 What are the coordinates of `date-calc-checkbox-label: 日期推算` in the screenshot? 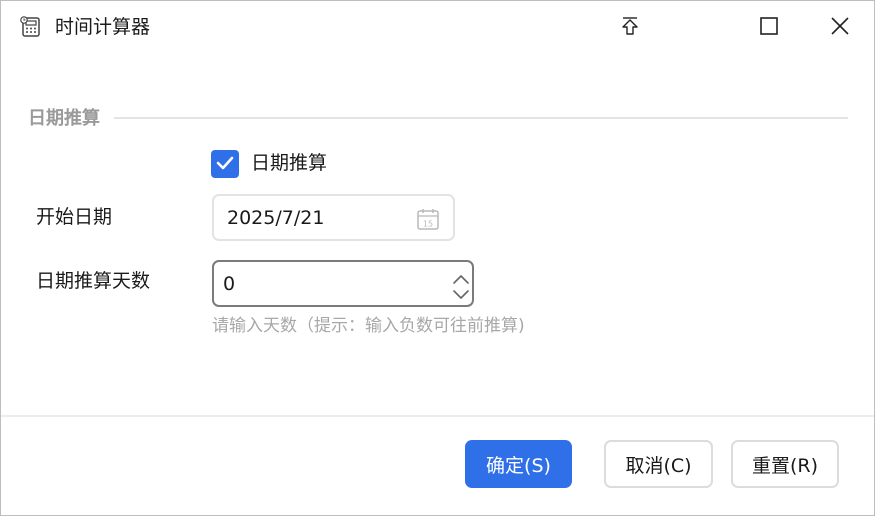 It's located at (289, 163).